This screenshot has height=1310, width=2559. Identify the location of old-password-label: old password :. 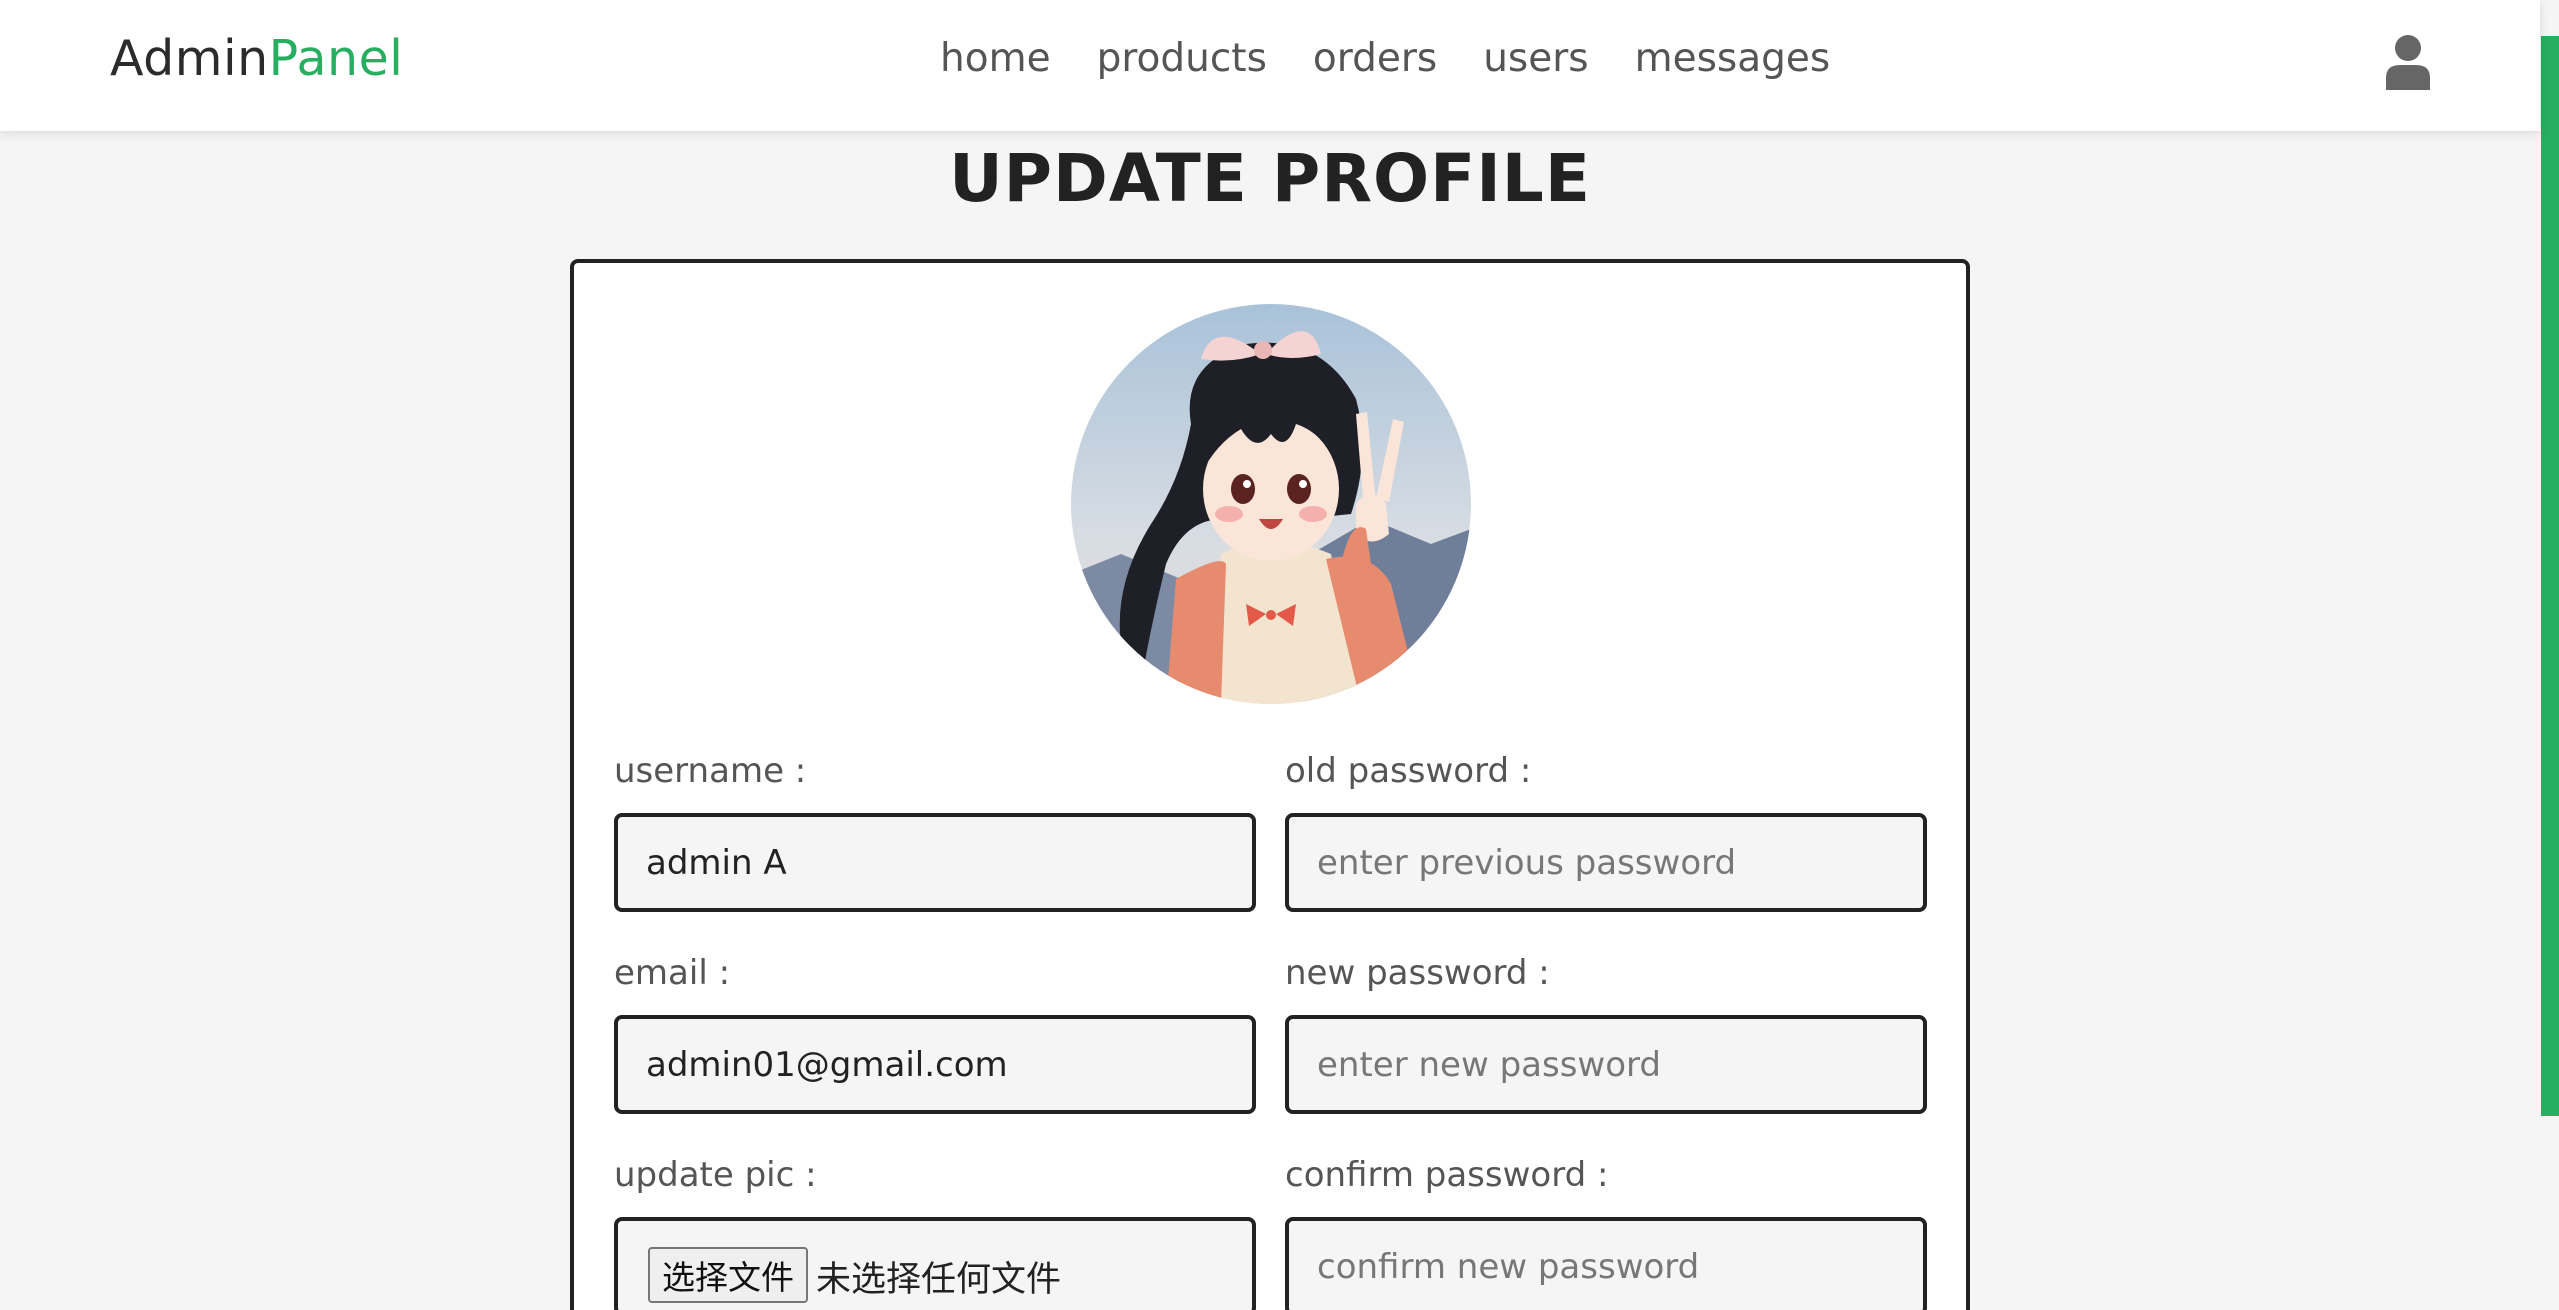
(1408, 771).